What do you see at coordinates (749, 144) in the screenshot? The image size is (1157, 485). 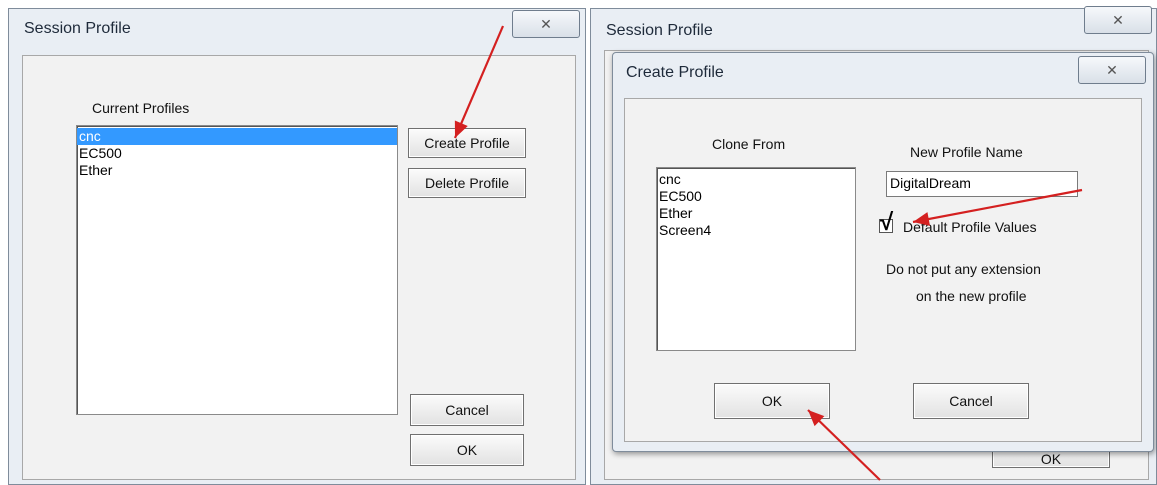 I see `clone-from-label: Clone From` at bounding box center [749, 144].